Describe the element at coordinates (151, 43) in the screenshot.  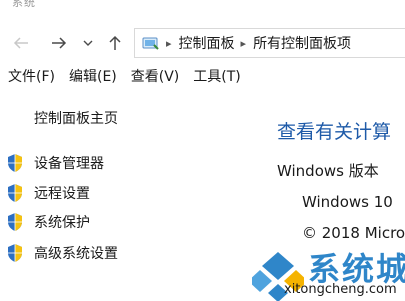
I see `control-panel-icon` at that location.